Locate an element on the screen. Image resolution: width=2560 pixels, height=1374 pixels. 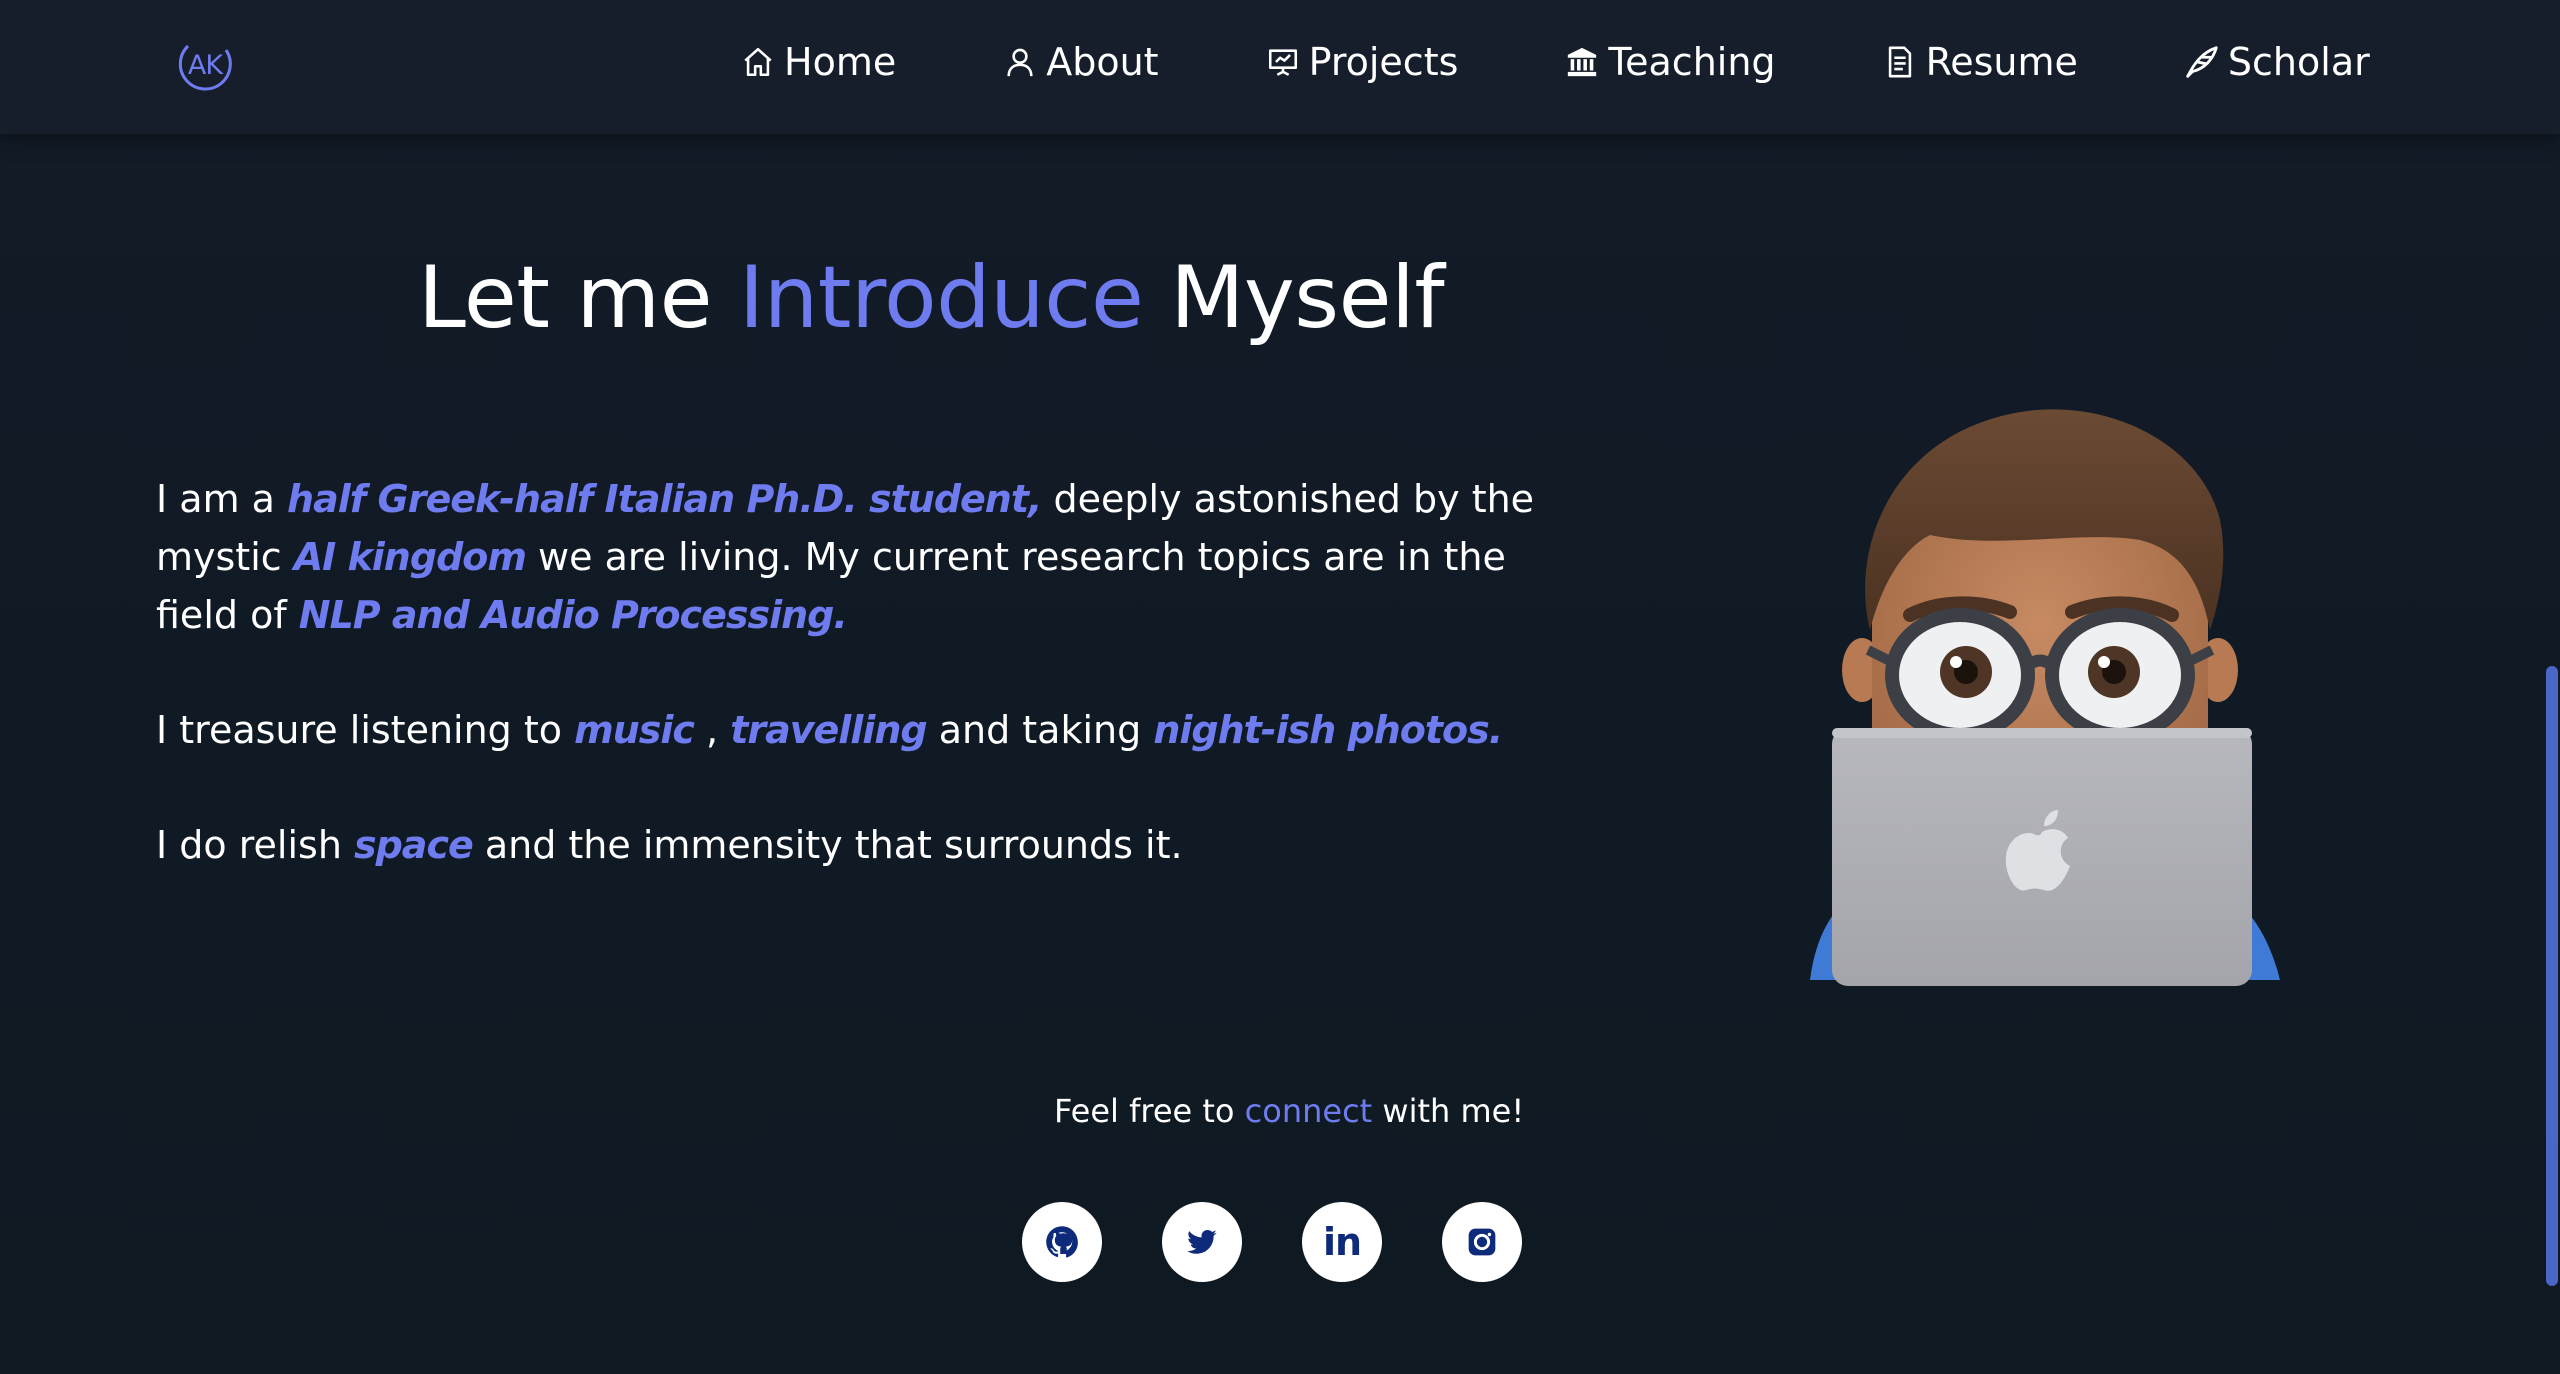
presentation-icon is located at coordinates (1283, 62).